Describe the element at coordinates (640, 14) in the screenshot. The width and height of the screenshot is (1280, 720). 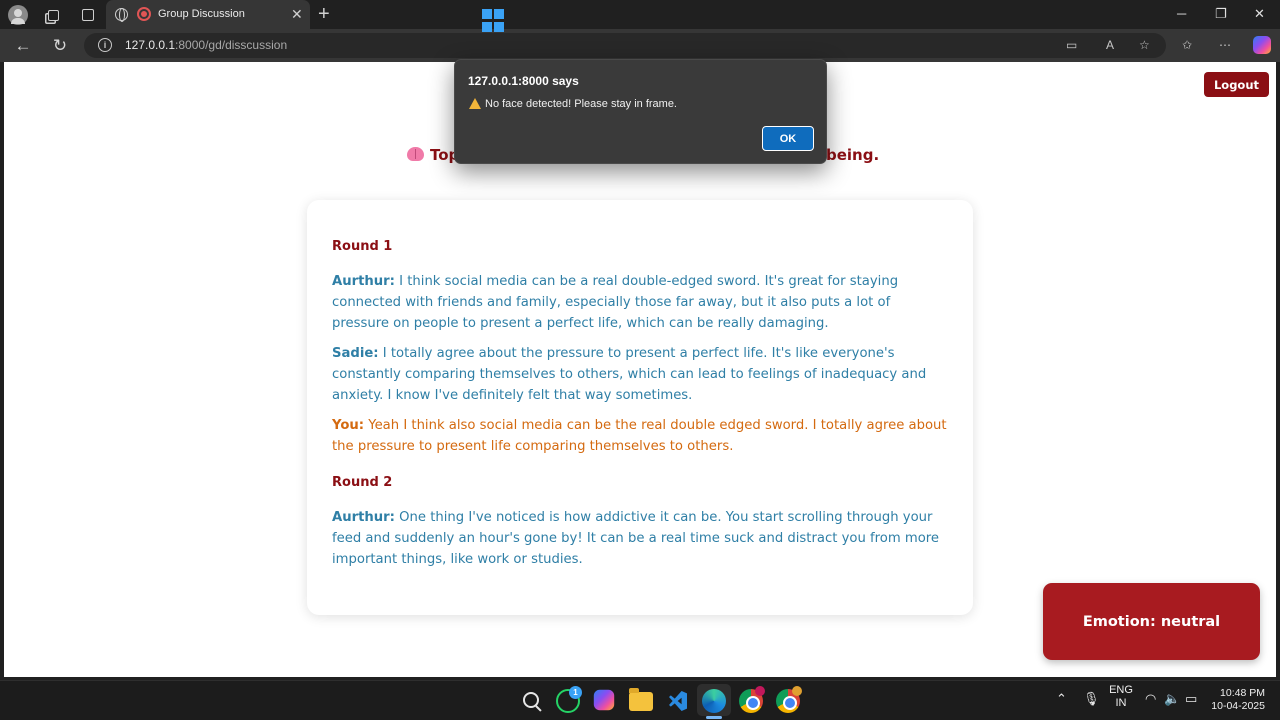
I see `browser-title-bar: Group Discussion ✕ + ─ ❐ ✕` at that location.